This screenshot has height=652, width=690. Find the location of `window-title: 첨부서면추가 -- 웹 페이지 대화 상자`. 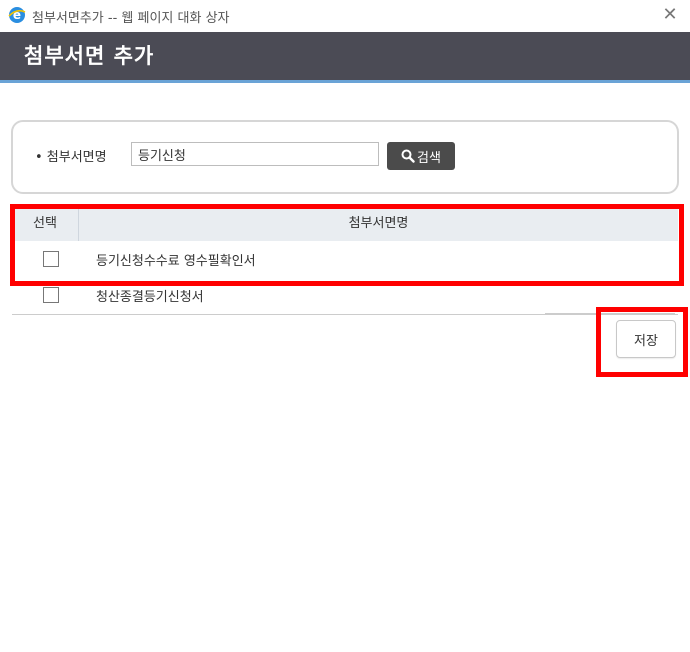

window-title: 첨부서면추가 -- 웹 페이지 대화 상자 is located at coordinates (131, 18).